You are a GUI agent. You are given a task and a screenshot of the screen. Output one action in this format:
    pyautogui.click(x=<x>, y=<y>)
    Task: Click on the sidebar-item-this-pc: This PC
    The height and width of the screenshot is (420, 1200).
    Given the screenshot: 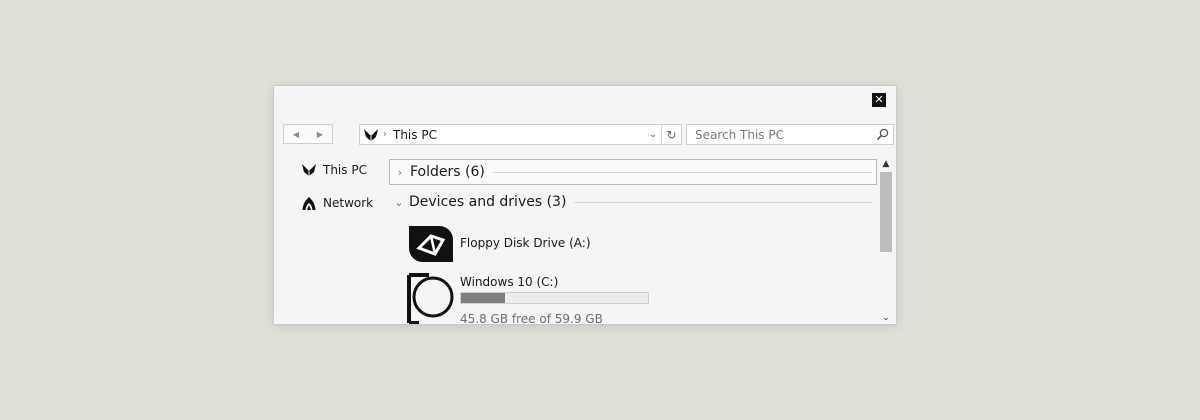 What is the action you would take?
    pyautogui.click(x=329, y=170)
    